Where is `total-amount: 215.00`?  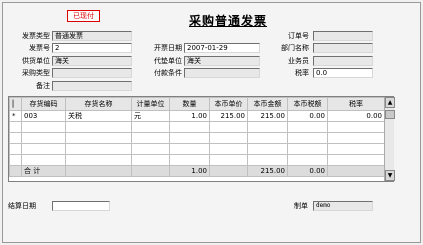 total-amount: 215.00 is located at coordinates (267, 171).